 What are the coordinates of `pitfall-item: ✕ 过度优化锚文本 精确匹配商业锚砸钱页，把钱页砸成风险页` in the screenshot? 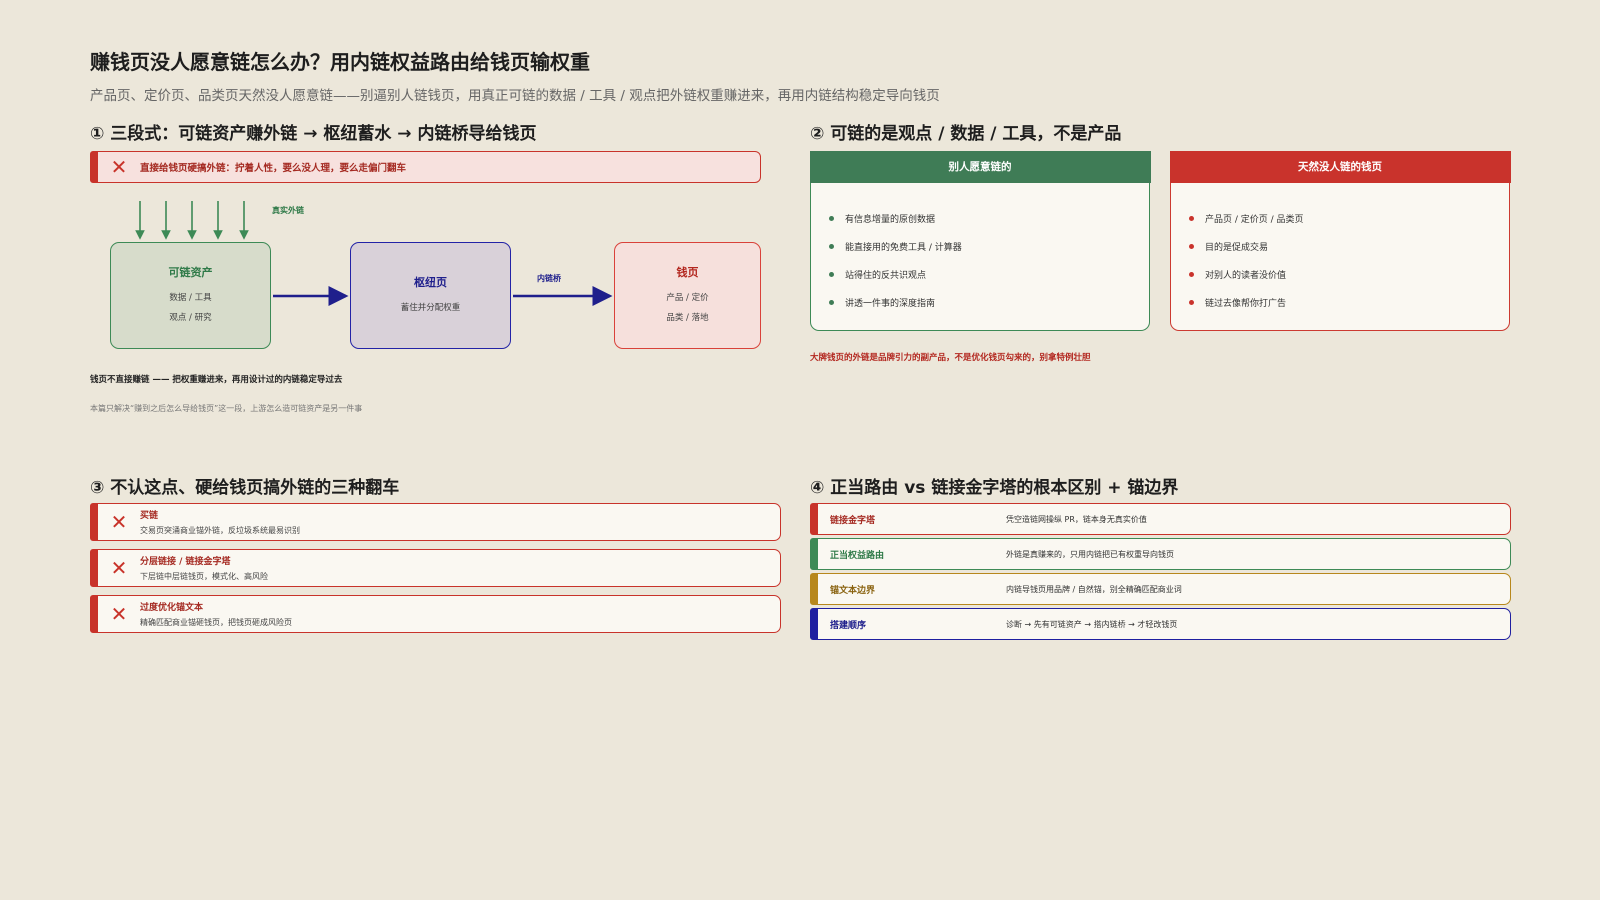 It's located at (435, 614).